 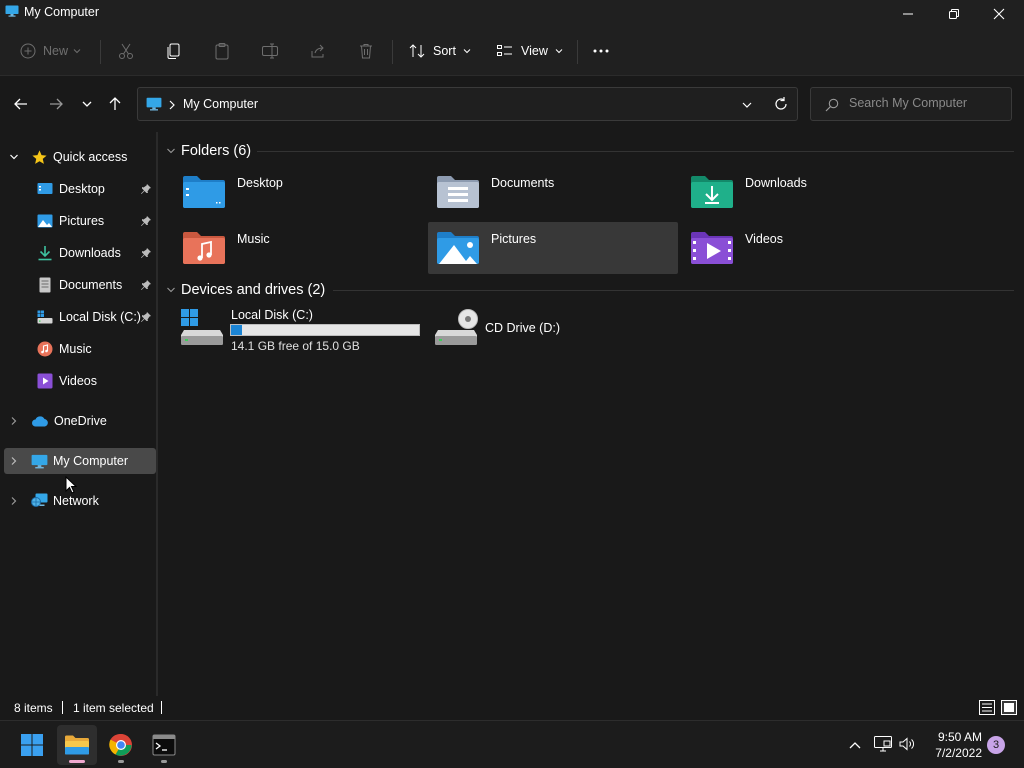 What do you see at coordinates (601, 51) in the screenshot?
I see `more-options-button` at bounding box center [601, 51].